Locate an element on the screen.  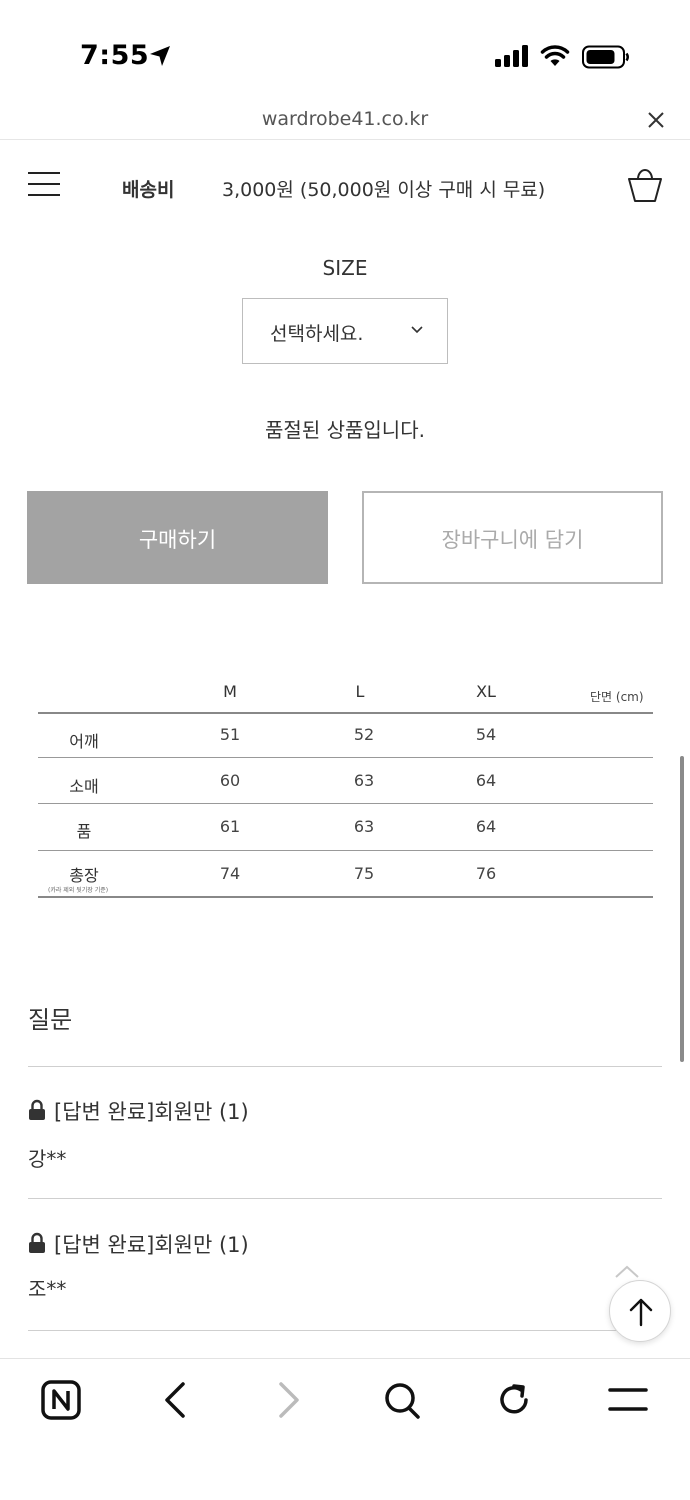
url-text: wardrobe41.co.kr is located at coordinates (345, 119).